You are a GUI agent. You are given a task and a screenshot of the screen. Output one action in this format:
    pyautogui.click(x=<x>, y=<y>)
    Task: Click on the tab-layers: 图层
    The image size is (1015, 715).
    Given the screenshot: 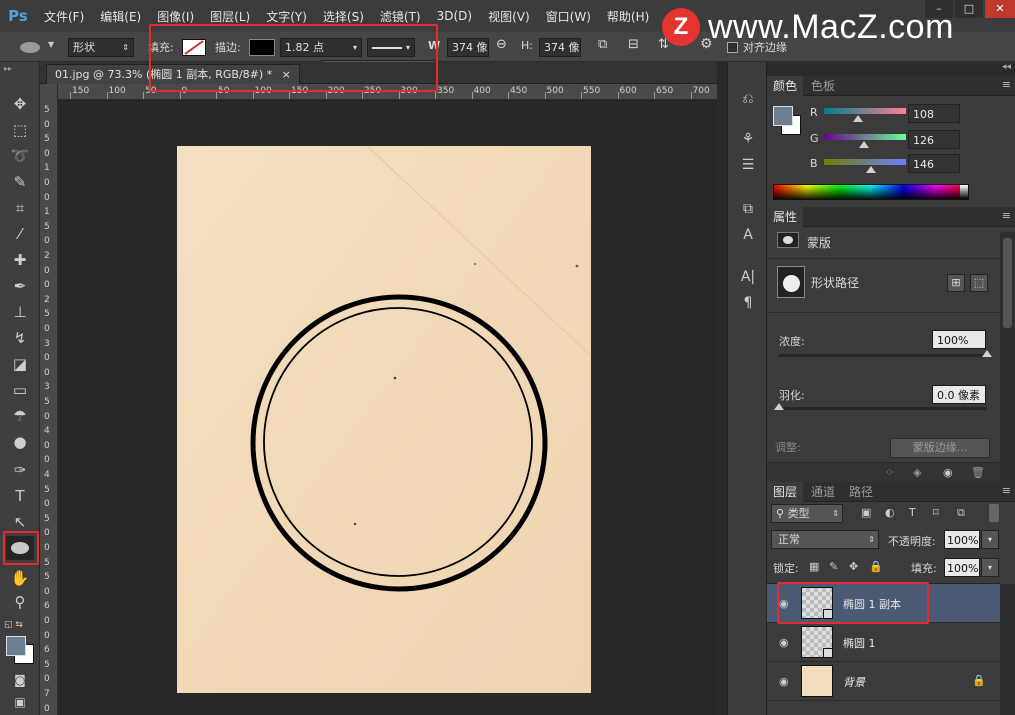 What is the action you would take?
    pyautogui.click(x=785, y=492)
    